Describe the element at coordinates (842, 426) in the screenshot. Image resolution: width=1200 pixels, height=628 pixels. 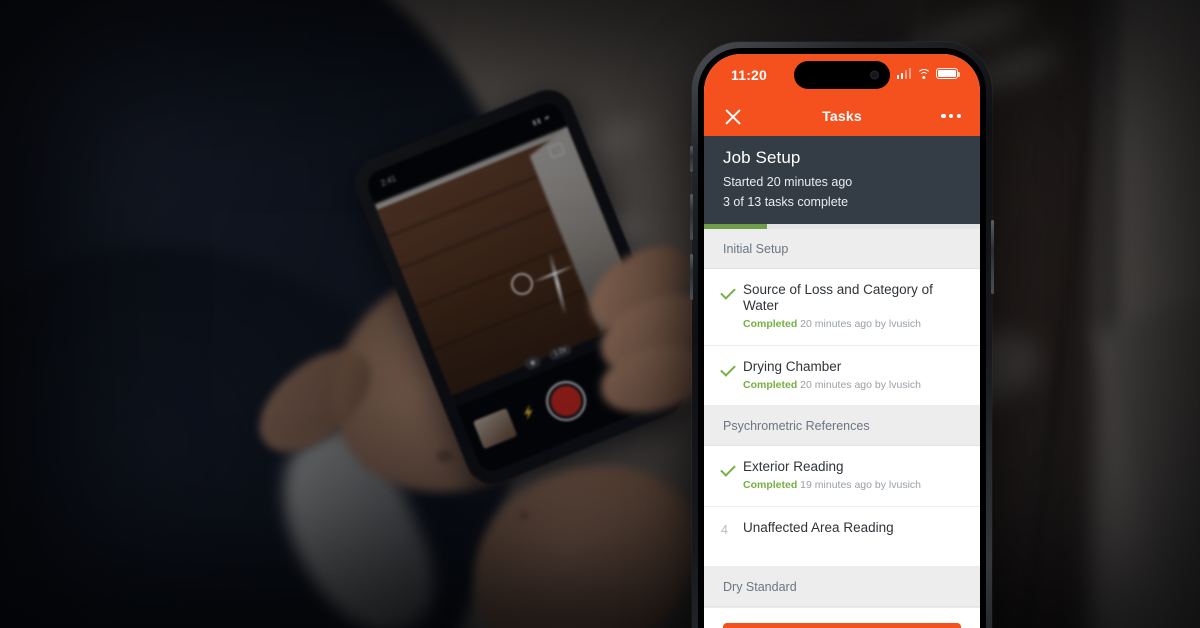
I see `section-header: Psychrometric References` at that location.